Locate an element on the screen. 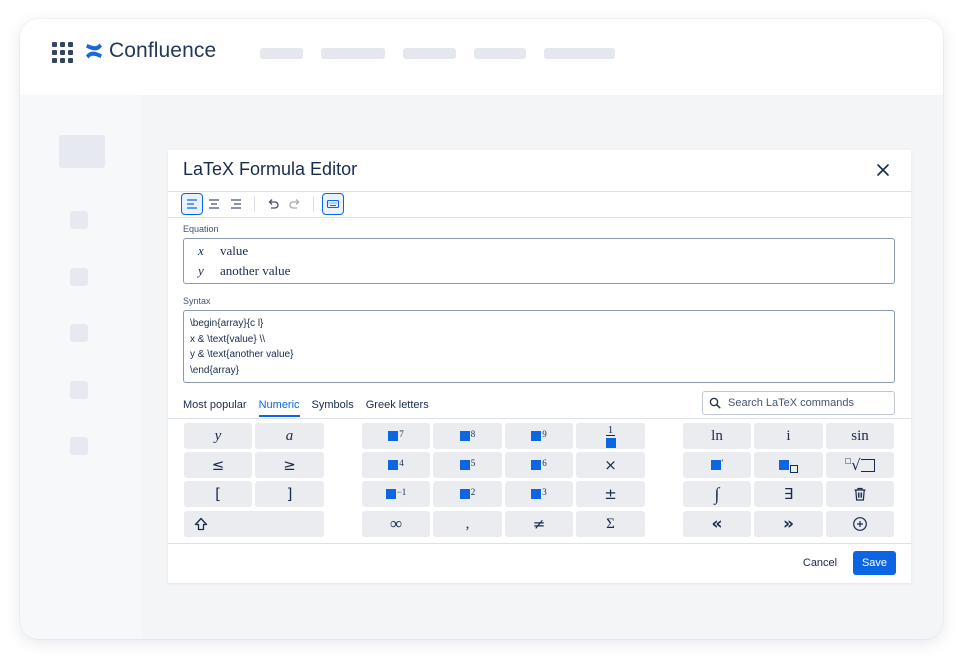 This screenshot has height=659, width=963. key-variable-y: y is located at coordinates (218, 436).